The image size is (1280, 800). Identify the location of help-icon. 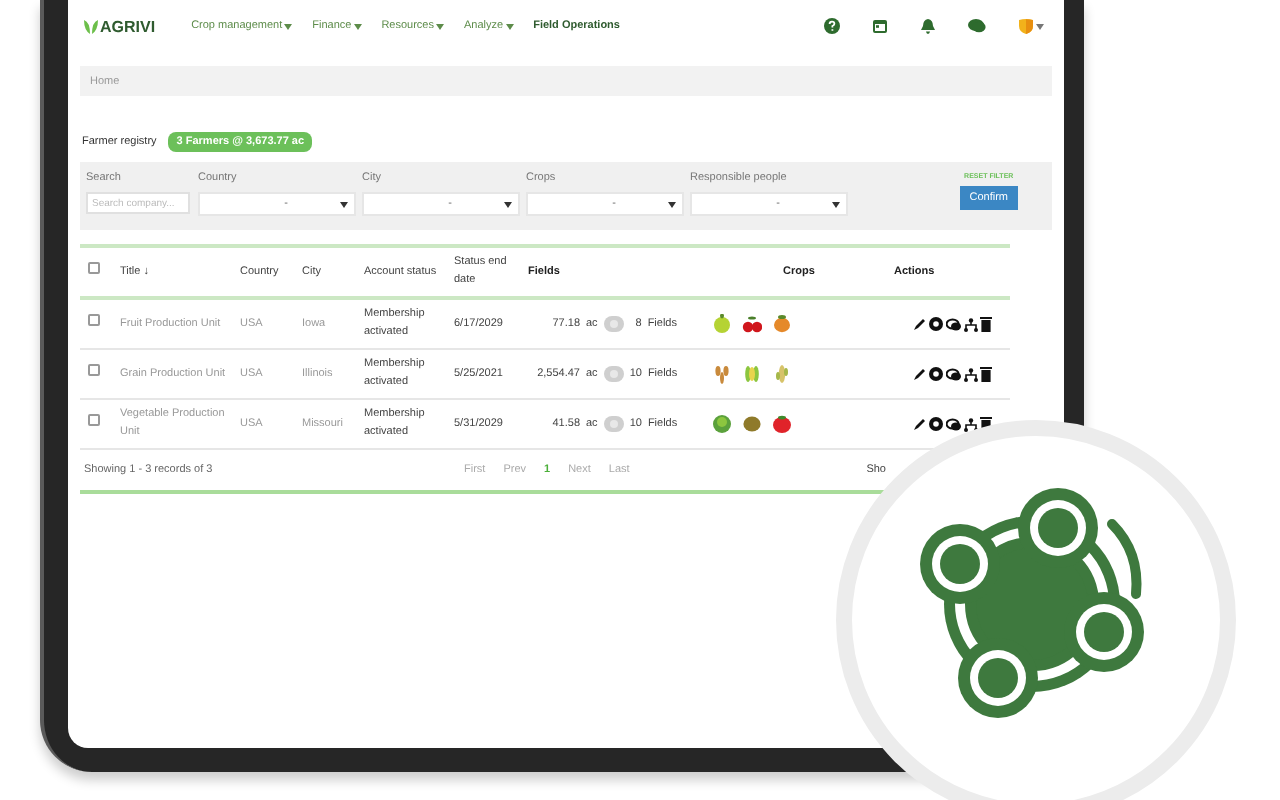
(832, 26).